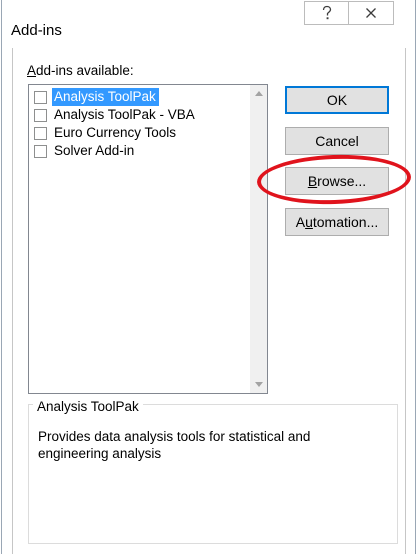  What do you see at coordinates (337, 141) in the screenshot?
I see `cancel-button: Cancel` at bounding box center [337, 141].